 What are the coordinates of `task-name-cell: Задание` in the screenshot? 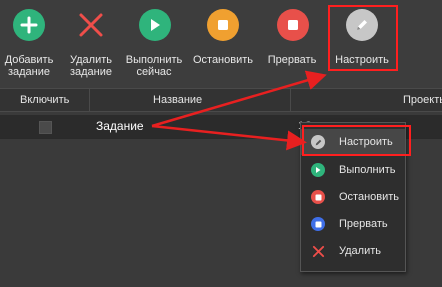 It's located at (120, 126).